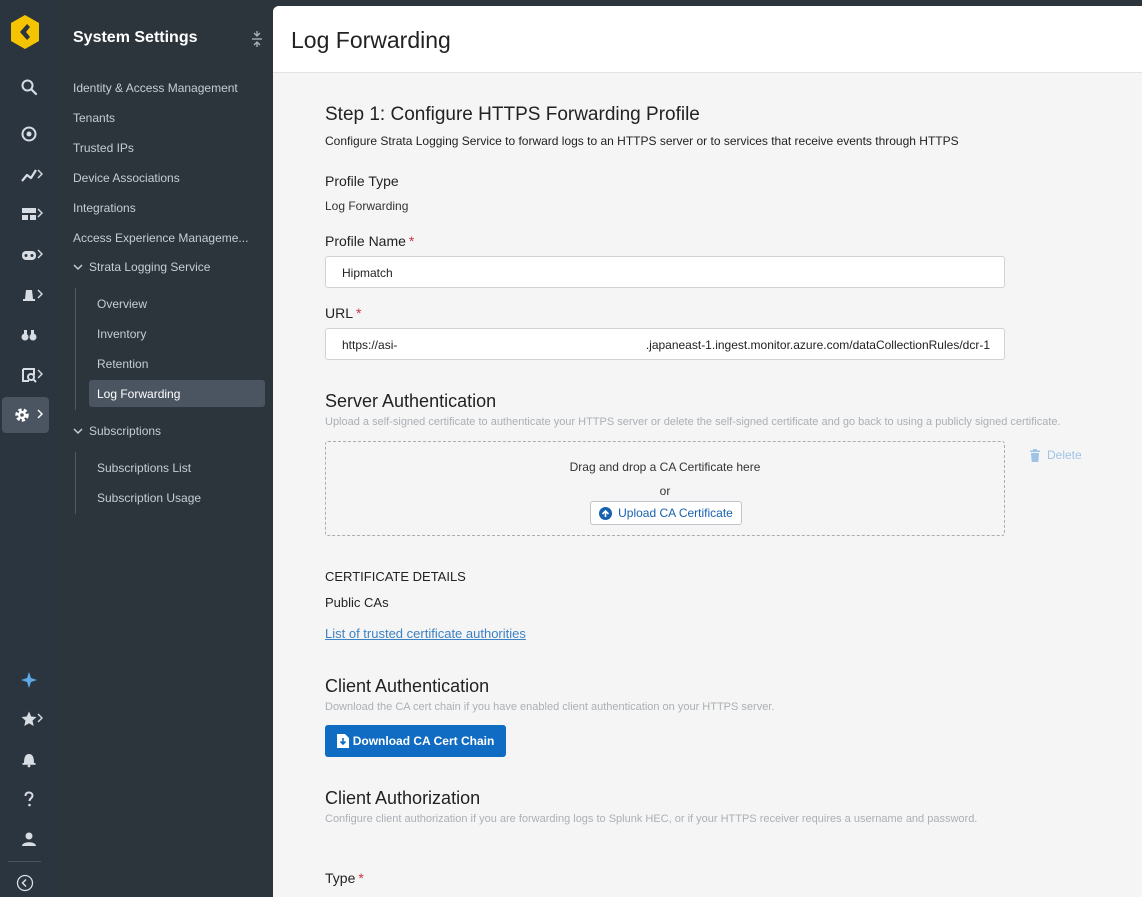 The width and height of the screenshot is (1142, 897). What do you see at coordinates (28, 335) in the screenshot?
I see `binoculars-icon` at bounding box center [28, 335].